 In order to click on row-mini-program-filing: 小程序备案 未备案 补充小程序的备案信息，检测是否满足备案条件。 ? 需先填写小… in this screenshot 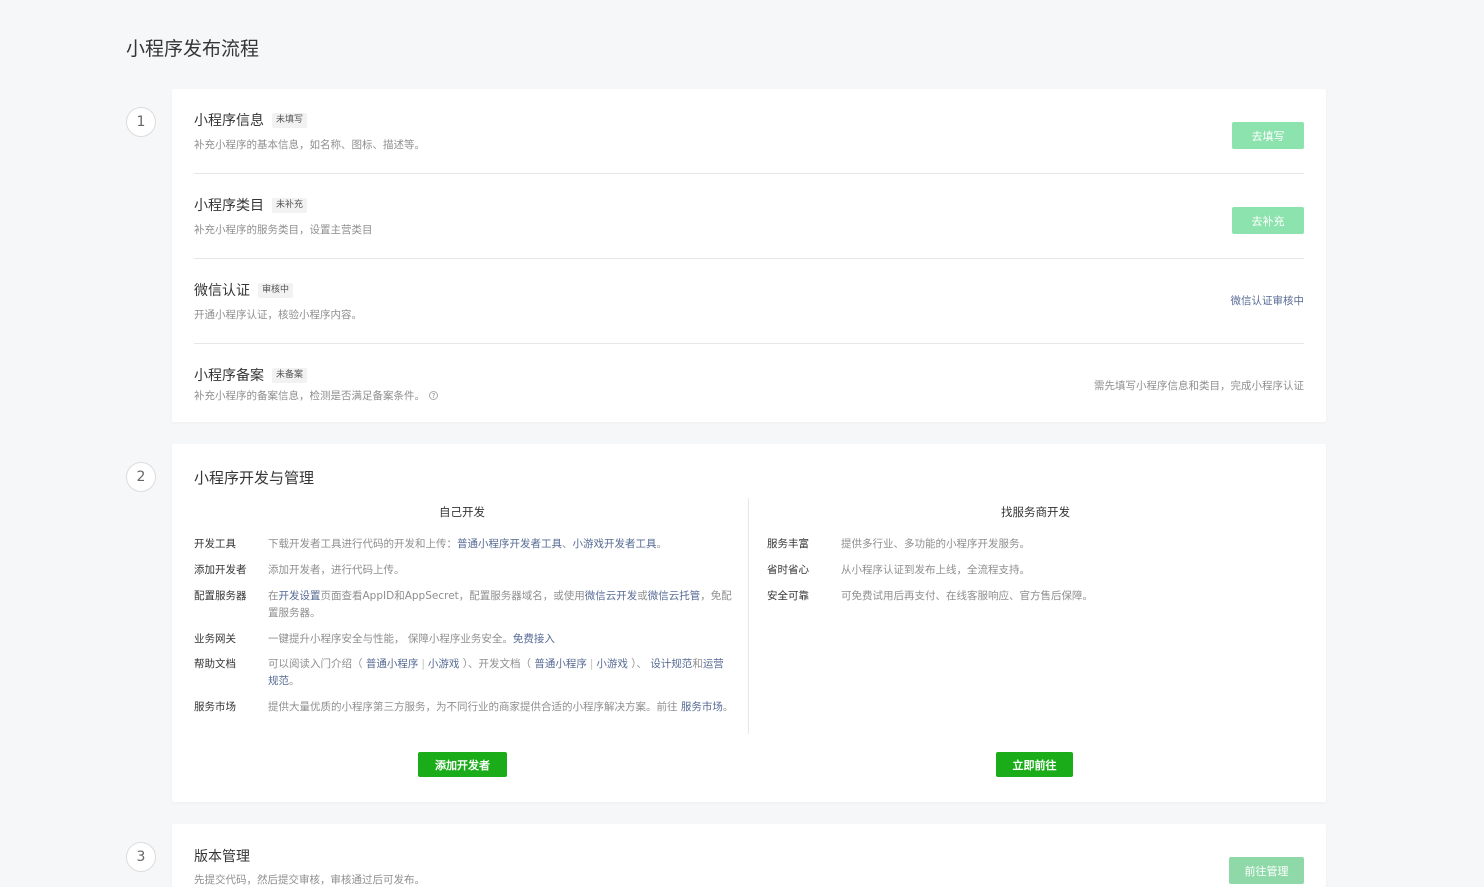, I will do `click(749, 386)`.